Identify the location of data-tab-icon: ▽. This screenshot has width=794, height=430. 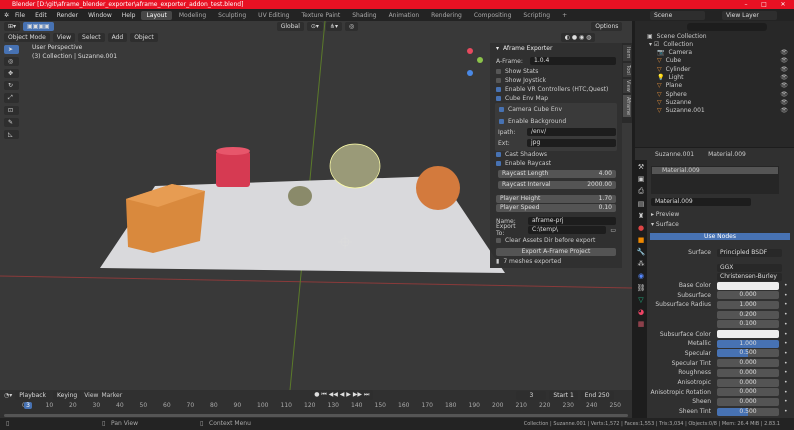
(640, 300).